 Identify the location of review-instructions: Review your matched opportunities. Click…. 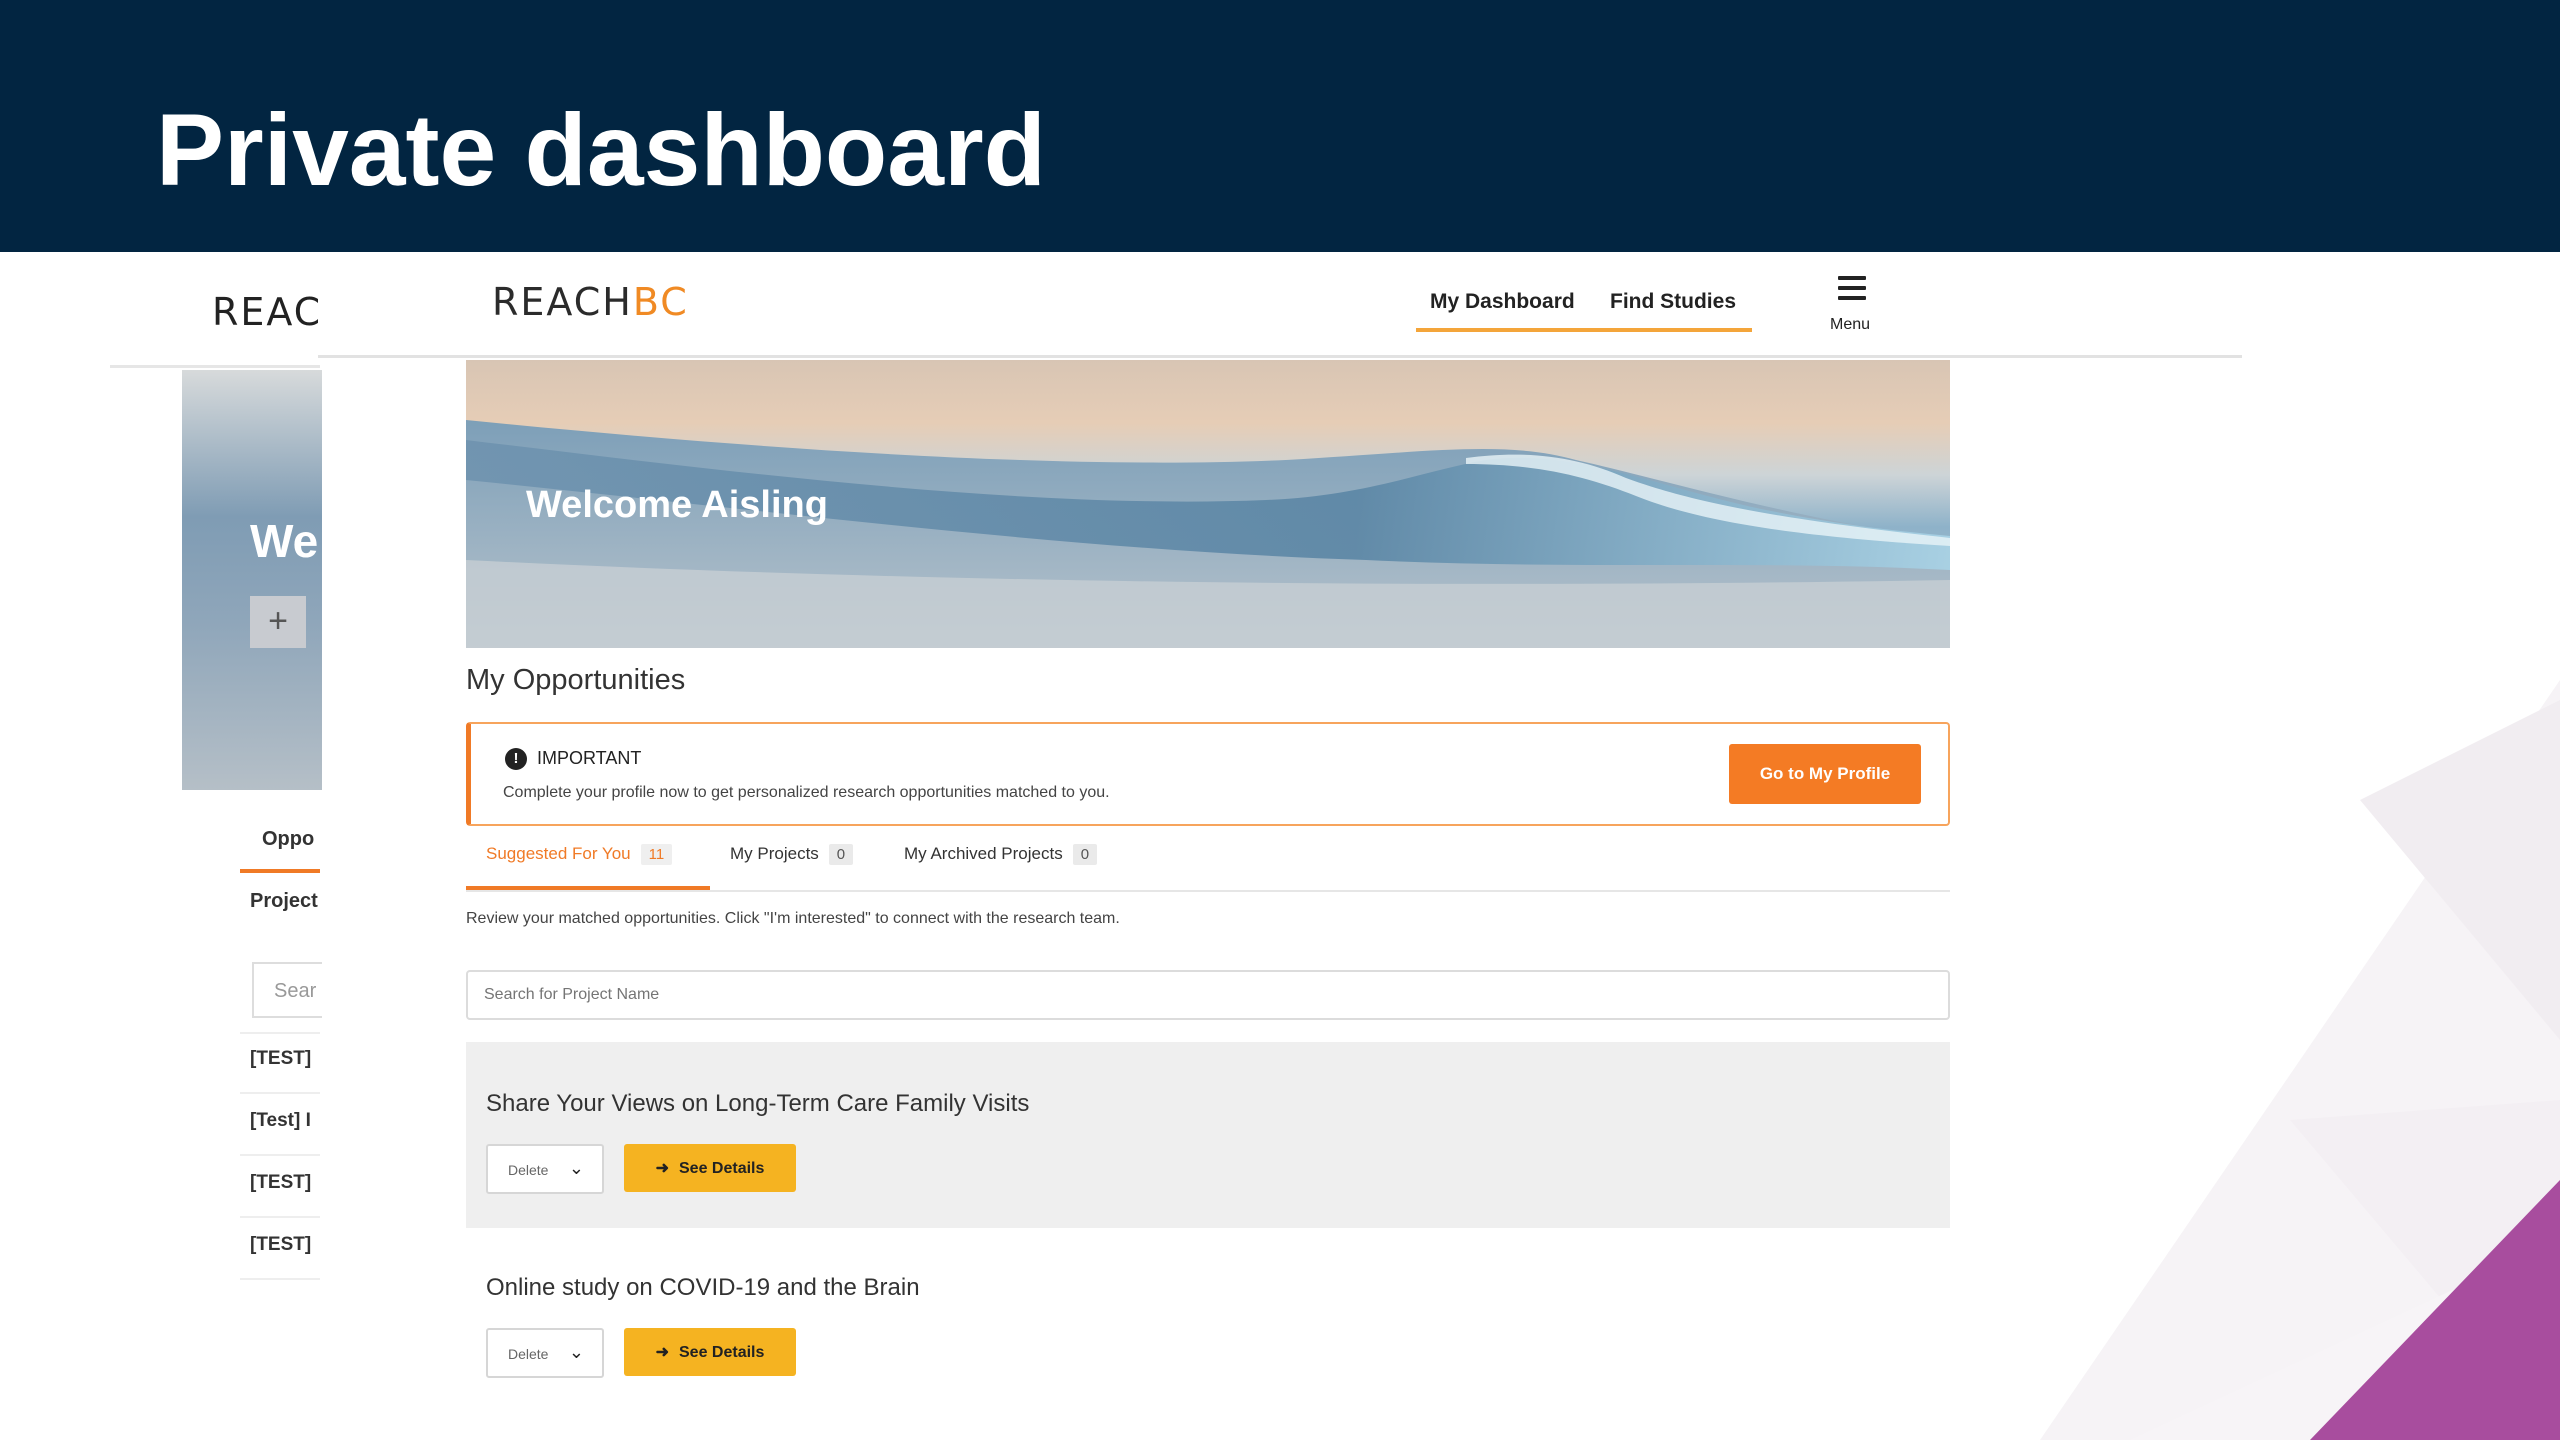
(793, 918).